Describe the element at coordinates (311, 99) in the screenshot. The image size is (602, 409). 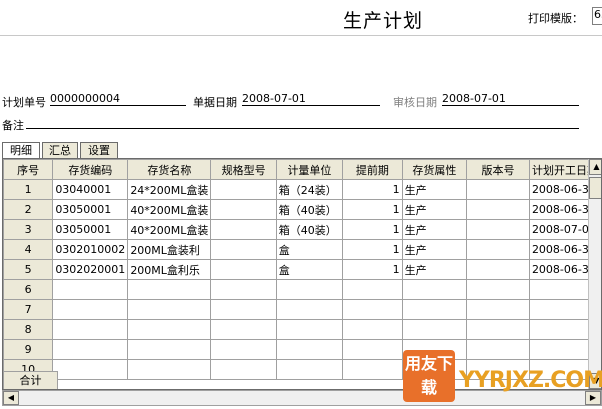
I see `doc-date-field: 2008-07-01` at that location.